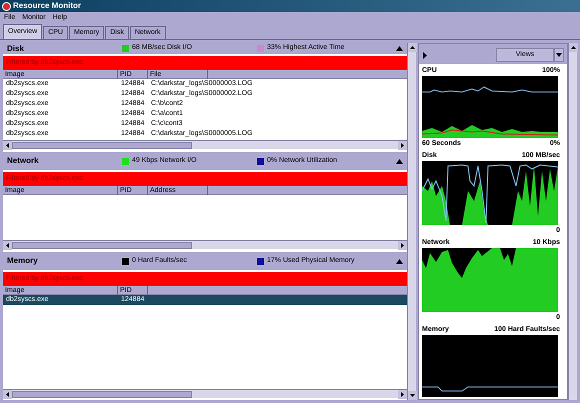 Image resolution: width=580 pixels, height=403 pixels. Describe the element at coordinates (23, 161) in the screenshot. I see `section-title: Network` at that location.